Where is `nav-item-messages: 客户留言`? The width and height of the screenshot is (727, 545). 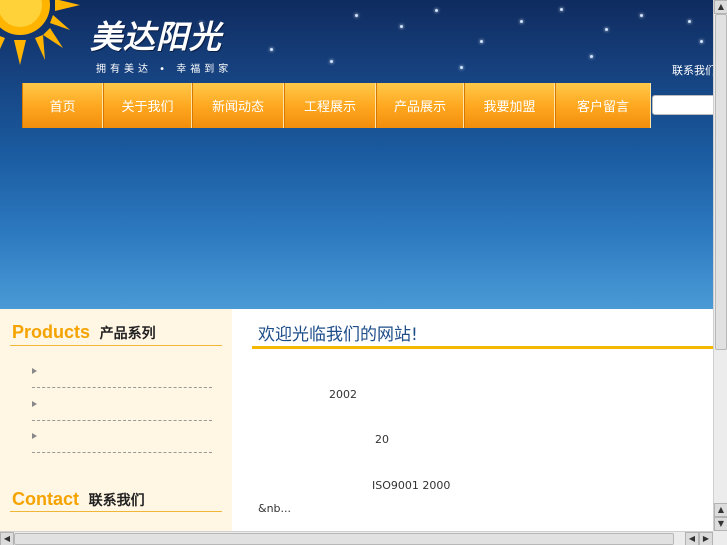 nav-item-messages: 客户留言 is located at coordinates (603, 105).